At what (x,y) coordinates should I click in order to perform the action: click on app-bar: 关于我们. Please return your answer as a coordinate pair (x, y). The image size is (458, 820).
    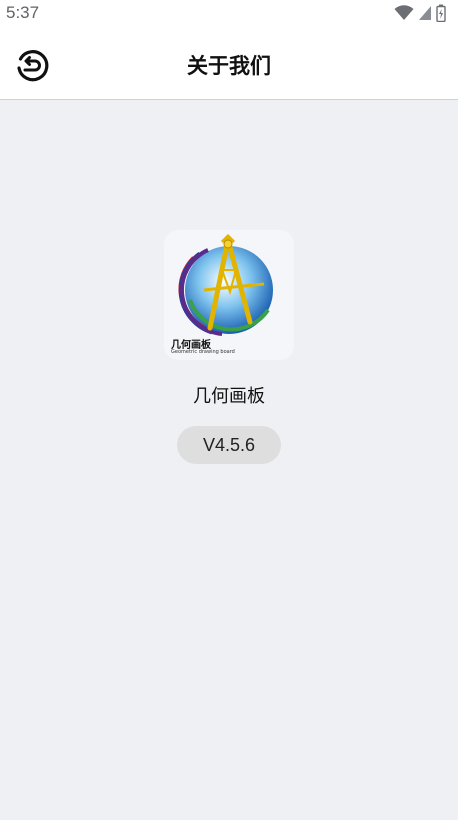
    Looking at the image, I should click on (229, 64).